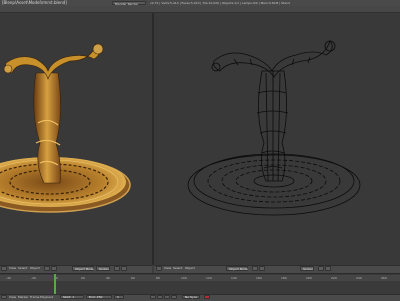 The image size is (400, 301). I want to click on end-frame-field: End: 250, so click(99, 297).